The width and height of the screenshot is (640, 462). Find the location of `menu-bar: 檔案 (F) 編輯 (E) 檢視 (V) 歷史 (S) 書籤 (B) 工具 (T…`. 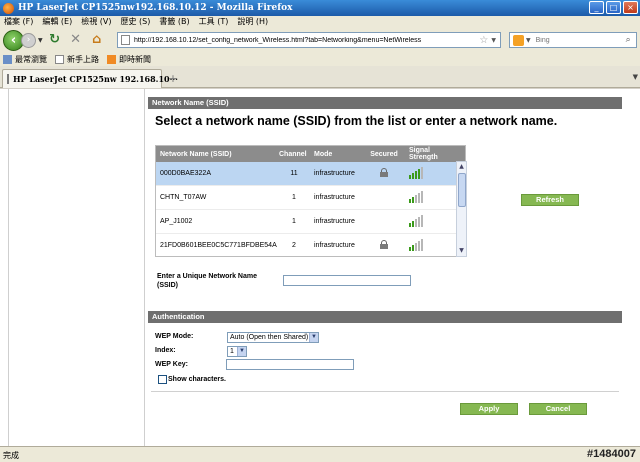

menu-bar: 檔案 (F) 編輯 (E) 檢視 (V) 歷史 (S) 書籤 (B) 工具 (T… is located at coordinates (320, 22).